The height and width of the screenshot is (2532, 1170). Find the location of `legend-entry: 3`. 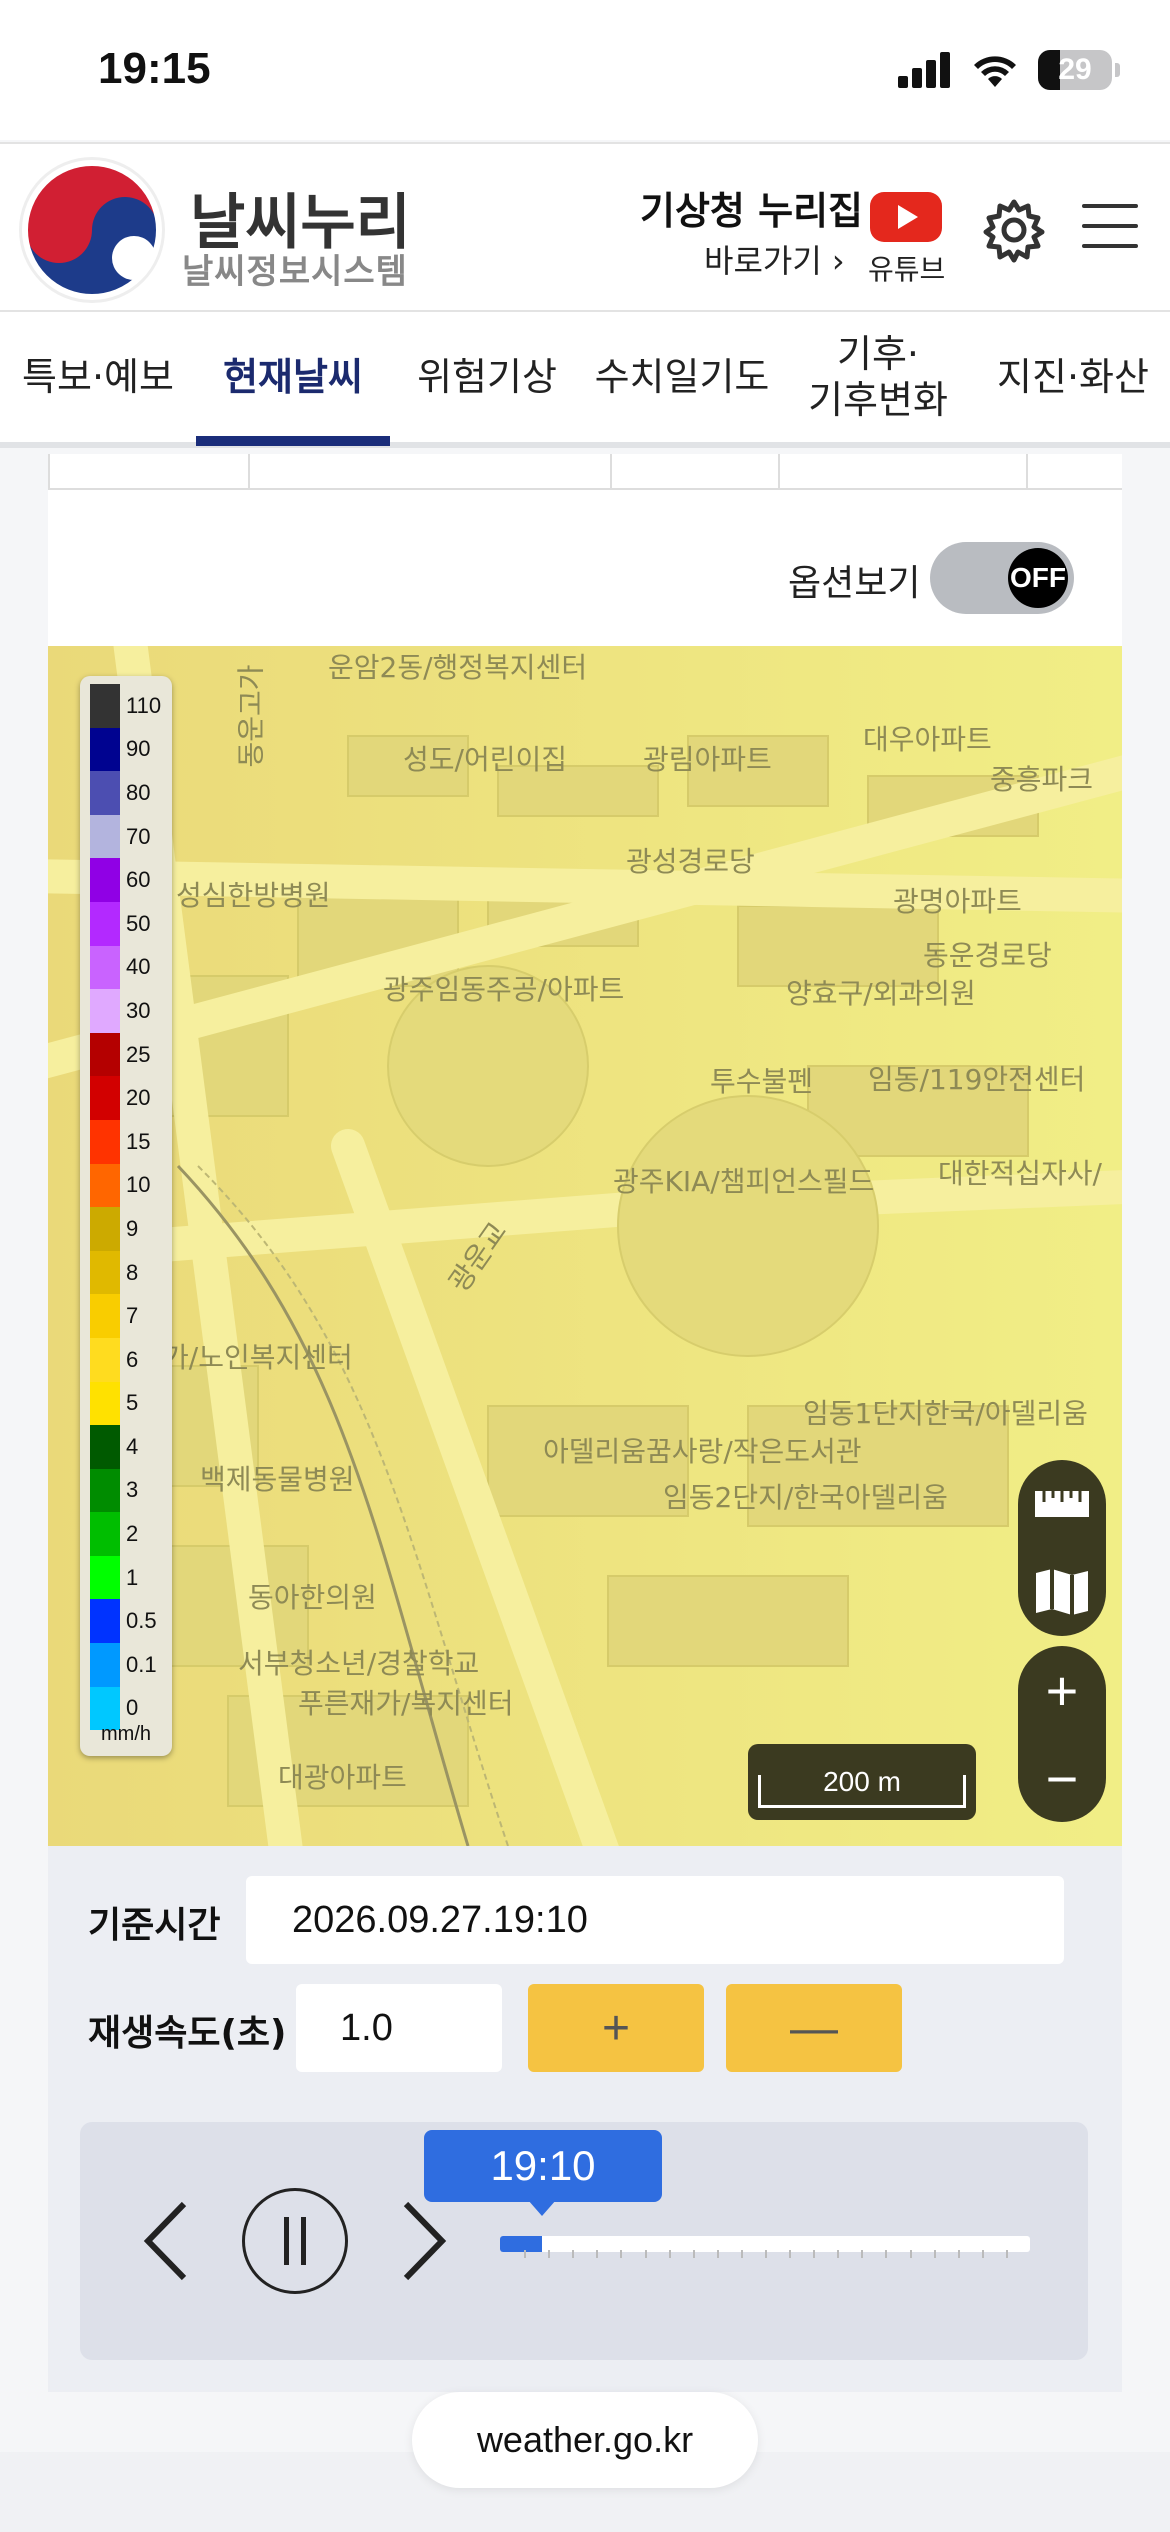

legend-entry: 3 is located at coordinates (126, 1490).